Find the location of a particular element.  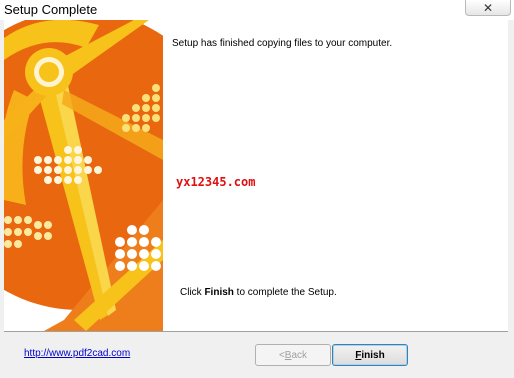

window-title: Setup Complete is located at coordinates (51, 9).